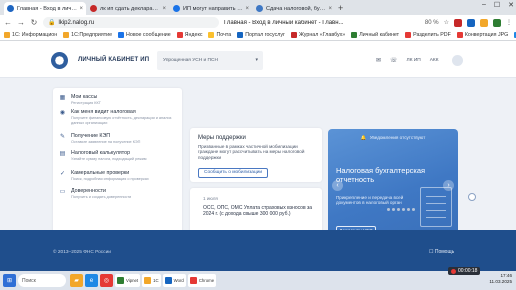 This screenshot has height=290, width=516. What do you see at coordinates (113, 60) in the screenshot?
I see `brand-title: ЛИЧНЫЙ КАБИНЕТ ИП` at bounding box center [113, 60].